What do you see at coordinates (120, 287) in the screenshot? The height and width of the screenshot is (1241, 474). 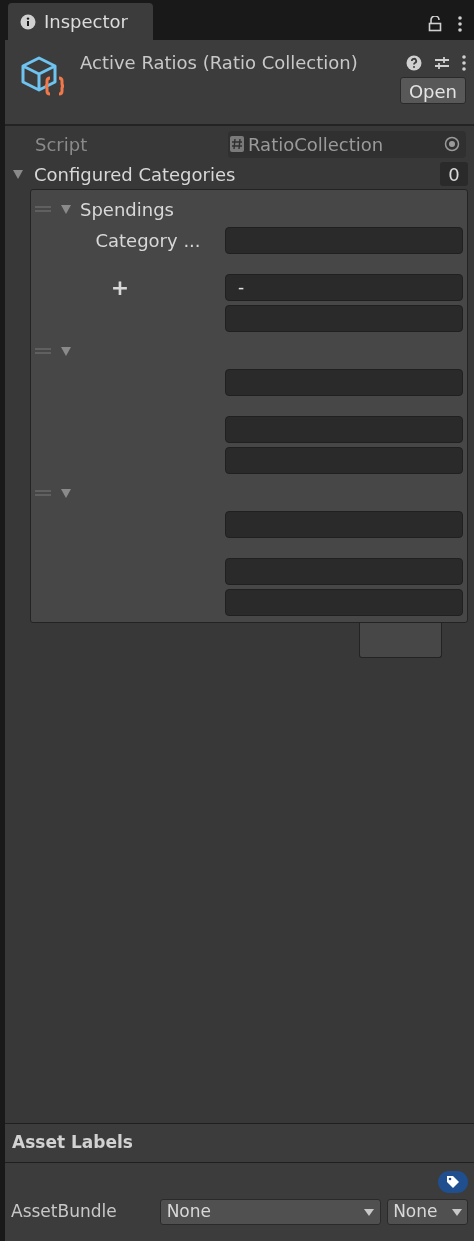 I see `field-label: +` at bounding box center [120, 287].